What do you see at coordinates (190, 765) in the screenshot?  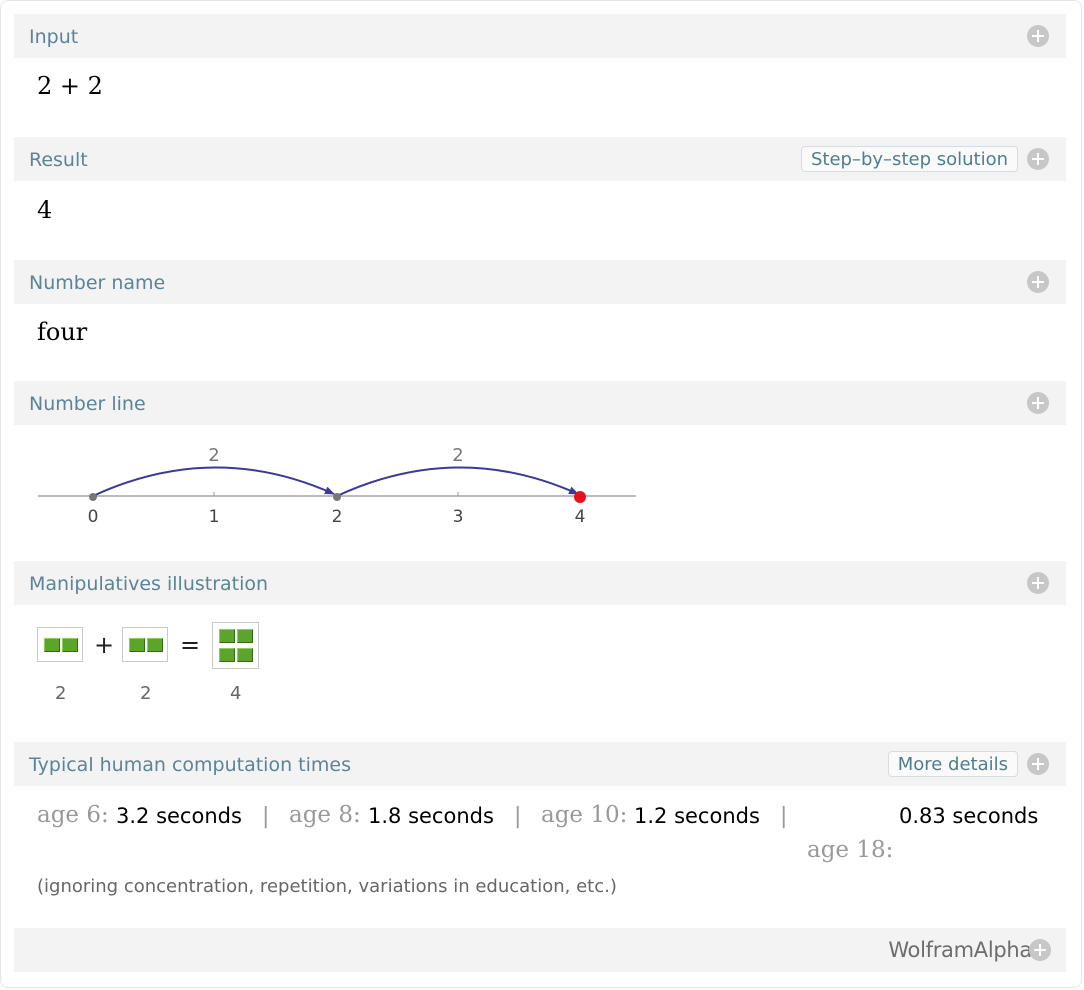 I see `pod-title-computation-times: Typical human computation times` at bounding box center [190, 765].